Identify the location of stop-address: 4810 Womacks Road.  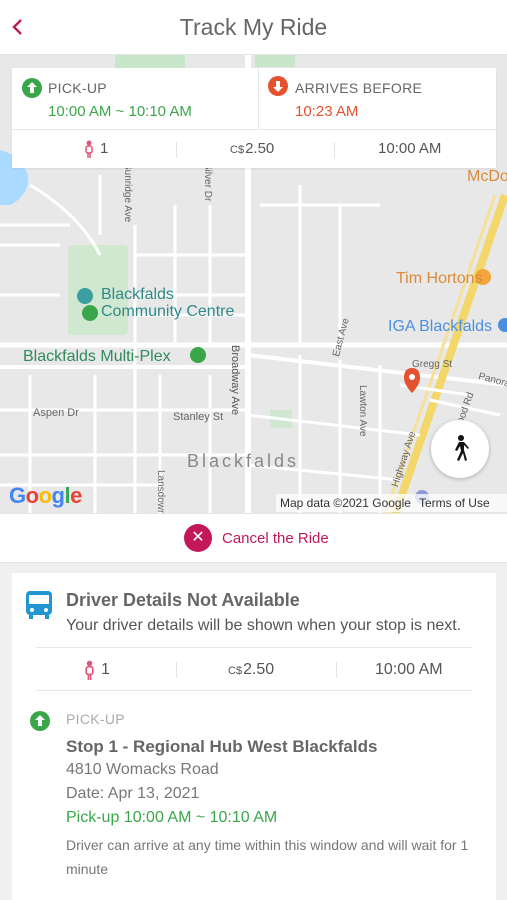
(142, 769).